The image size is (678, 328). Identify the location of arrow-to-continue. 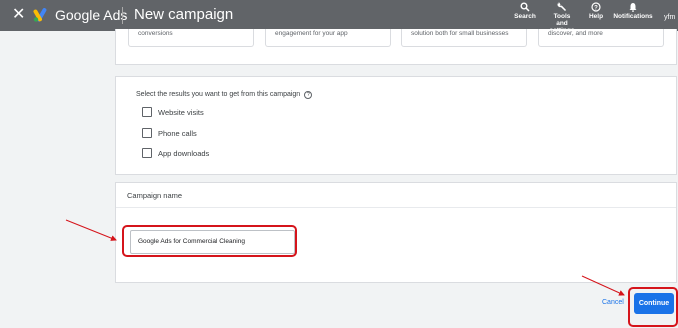
(603, 285).